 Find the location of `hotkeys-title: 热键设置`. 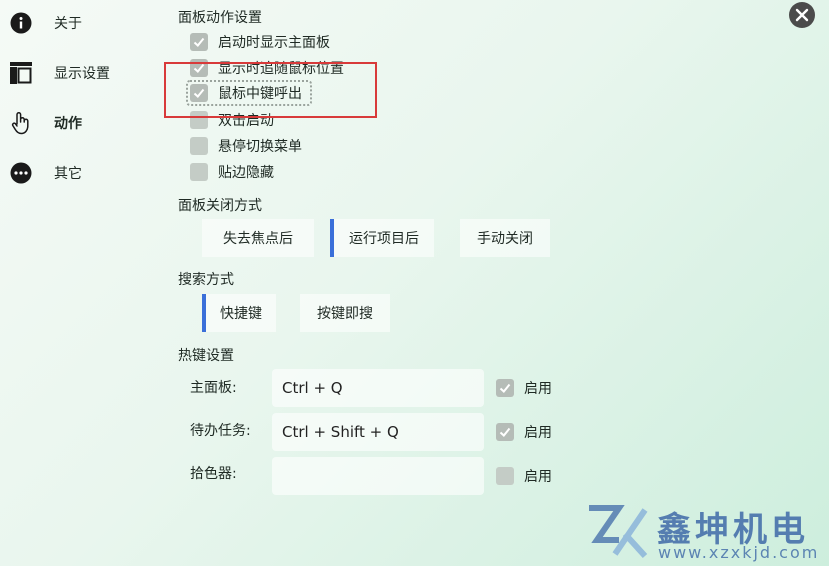

hotkeys-title: 热键设置 is located at coordinates (206, 356).